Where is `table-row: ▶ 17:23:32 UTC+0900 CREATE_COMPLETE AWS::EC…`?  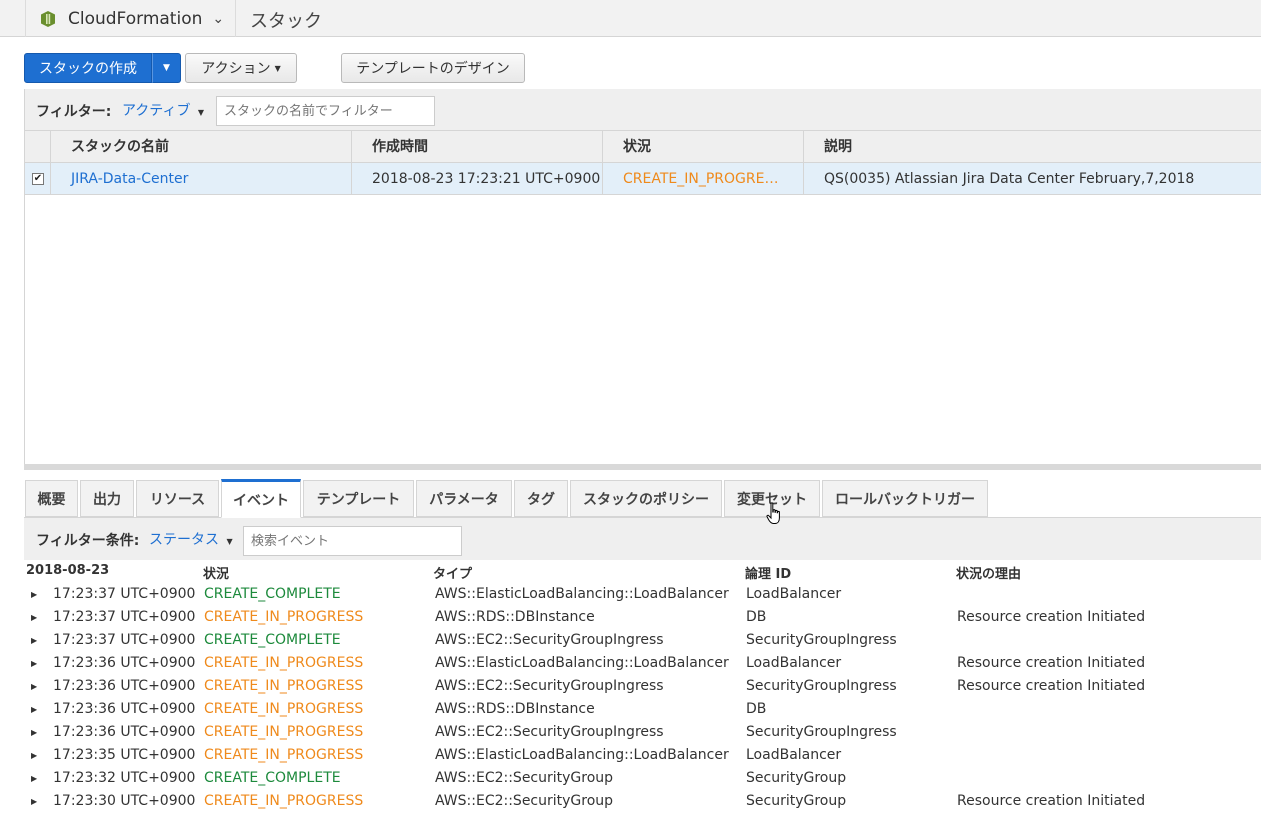
table-row: ▶ 17:23:32 UTC+0900 CREATE_COMPLETE AWS::EC… is located at coordinates (630, 779).